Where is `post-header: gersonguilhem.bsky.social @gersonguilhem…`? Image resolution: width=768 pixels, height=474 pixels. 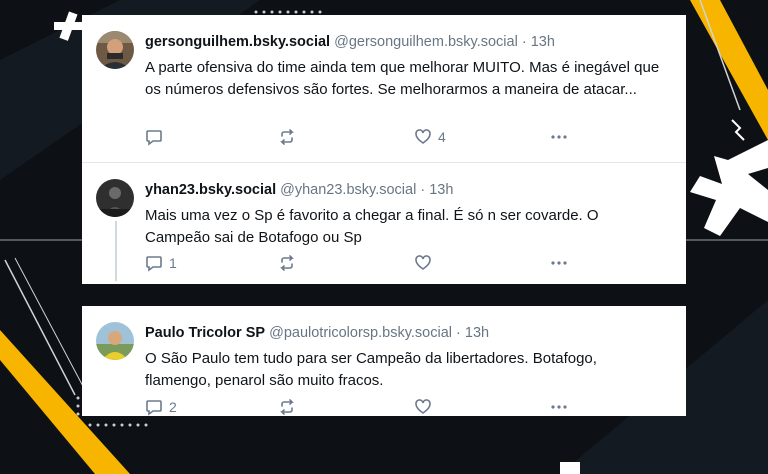
post-header: gersonguilhem.bsky.social @gersonguilhem… is located at coordinates (350, 42).